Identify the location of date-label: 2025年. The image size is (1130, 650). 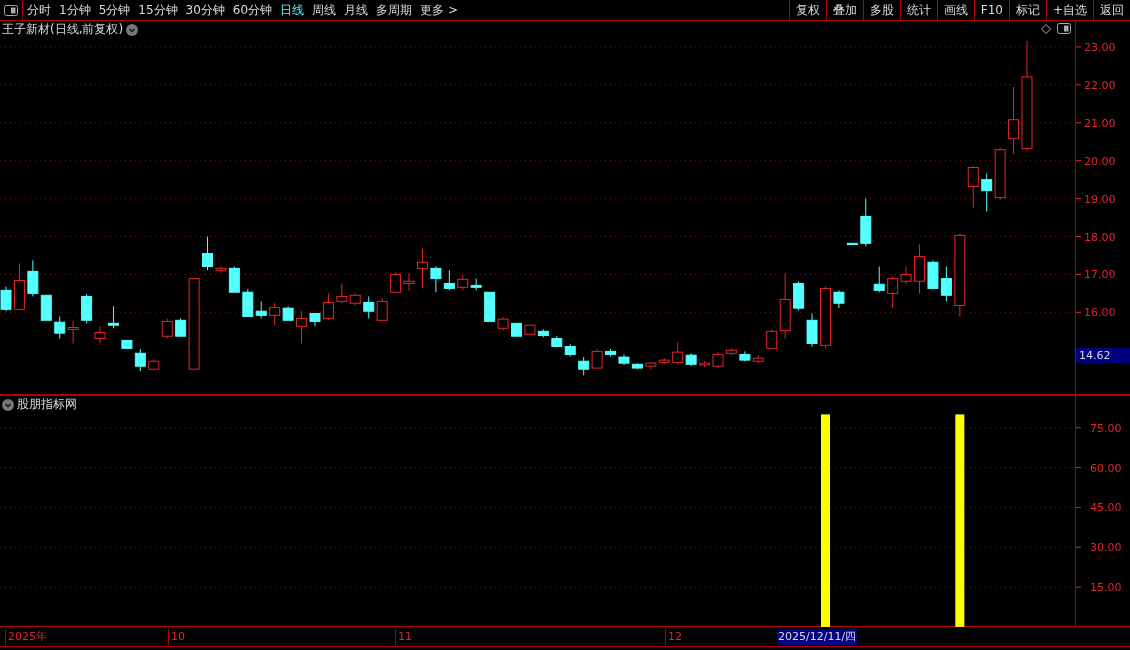
(26, 637).